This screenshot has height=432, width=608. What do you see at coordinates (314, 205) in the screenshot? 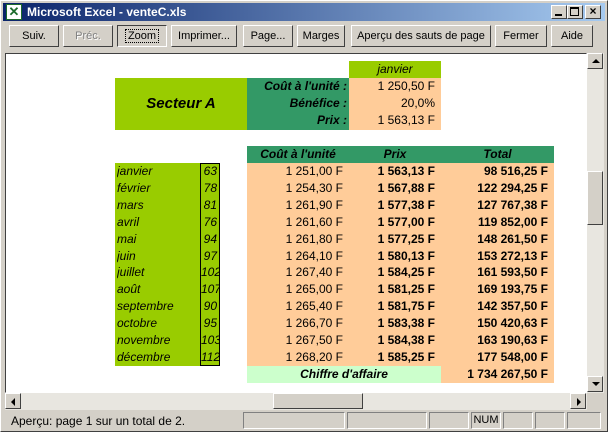
I see `row-unit-cost: 1 261,90 F` at bounding box center [314, 205].